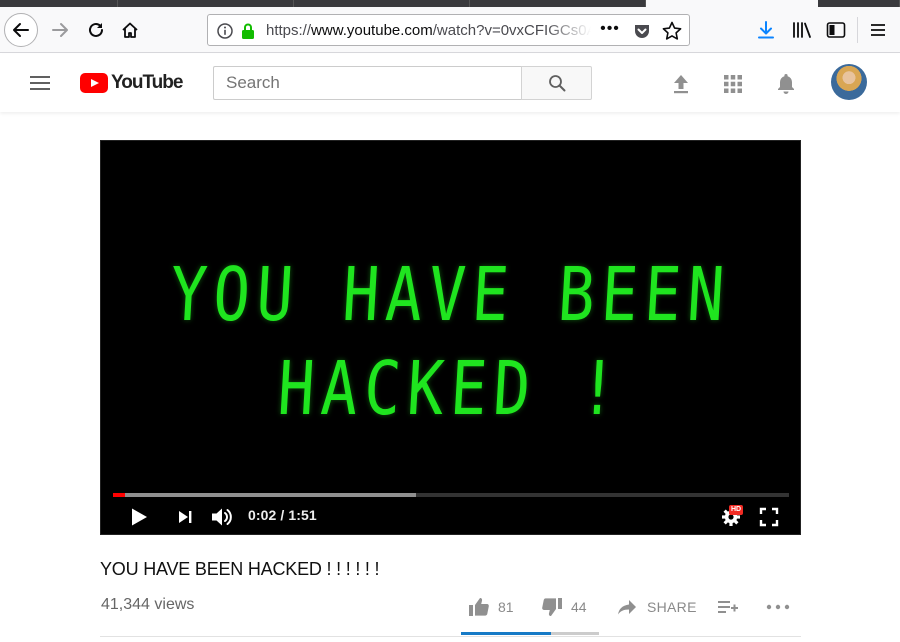 The height and width of the screenshot is (642, 900). Describe the element at coordinates (627, 607) in the screenshot. I see `share-icon` at that location.